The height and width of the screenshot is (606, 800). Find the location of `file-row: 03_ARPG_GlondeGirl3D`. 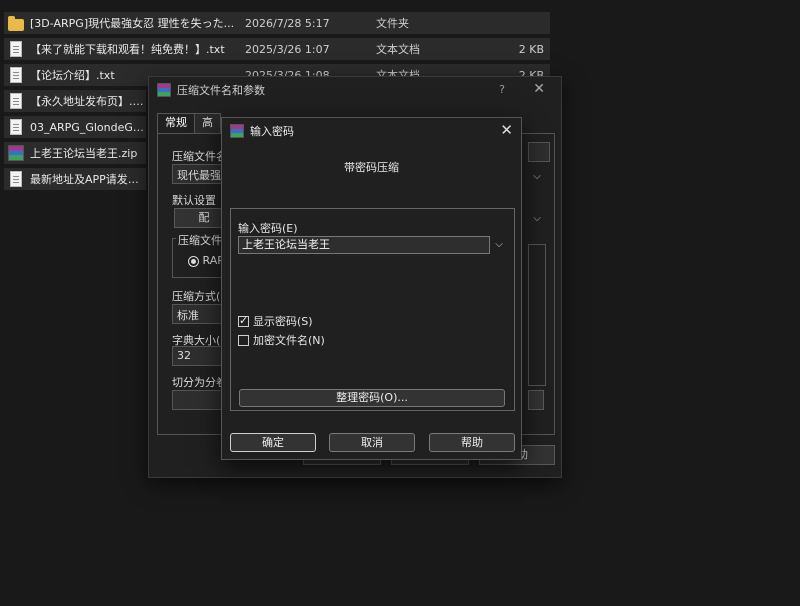

file-row: 03_ARPG_GlondeGirl3D is located at coordinates (75, 127).